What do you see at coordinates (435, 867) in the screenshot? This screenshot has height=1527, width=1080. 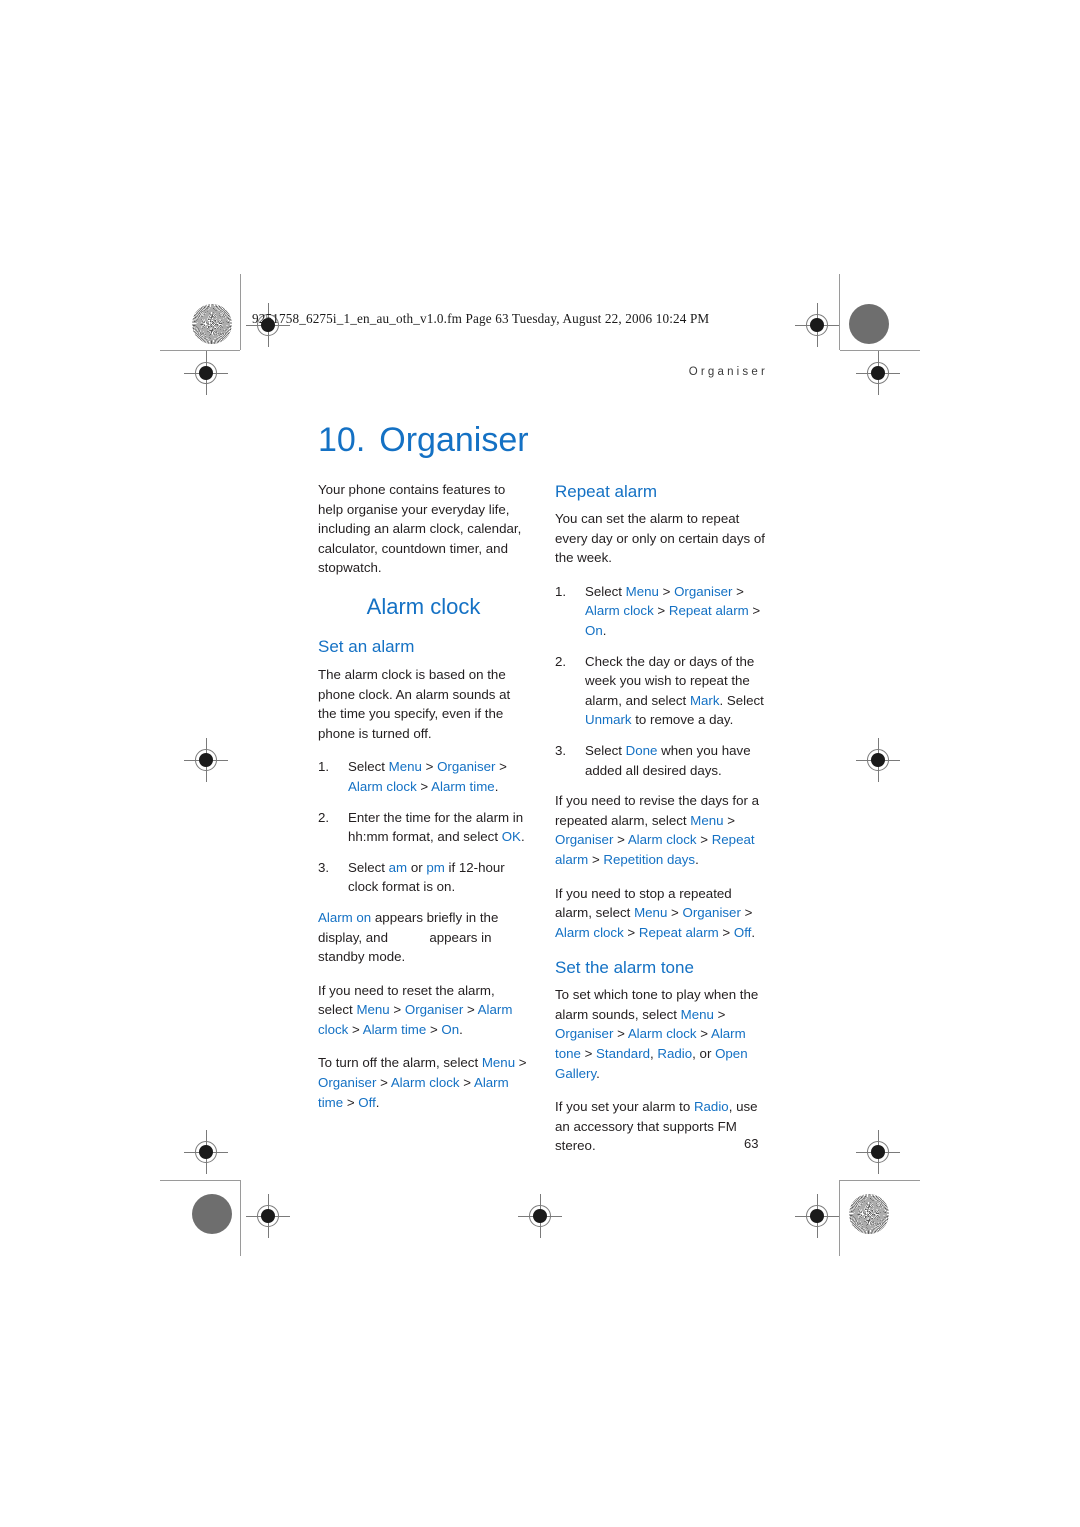 I see `ui-term: pm` at bounding box center [435, 867].